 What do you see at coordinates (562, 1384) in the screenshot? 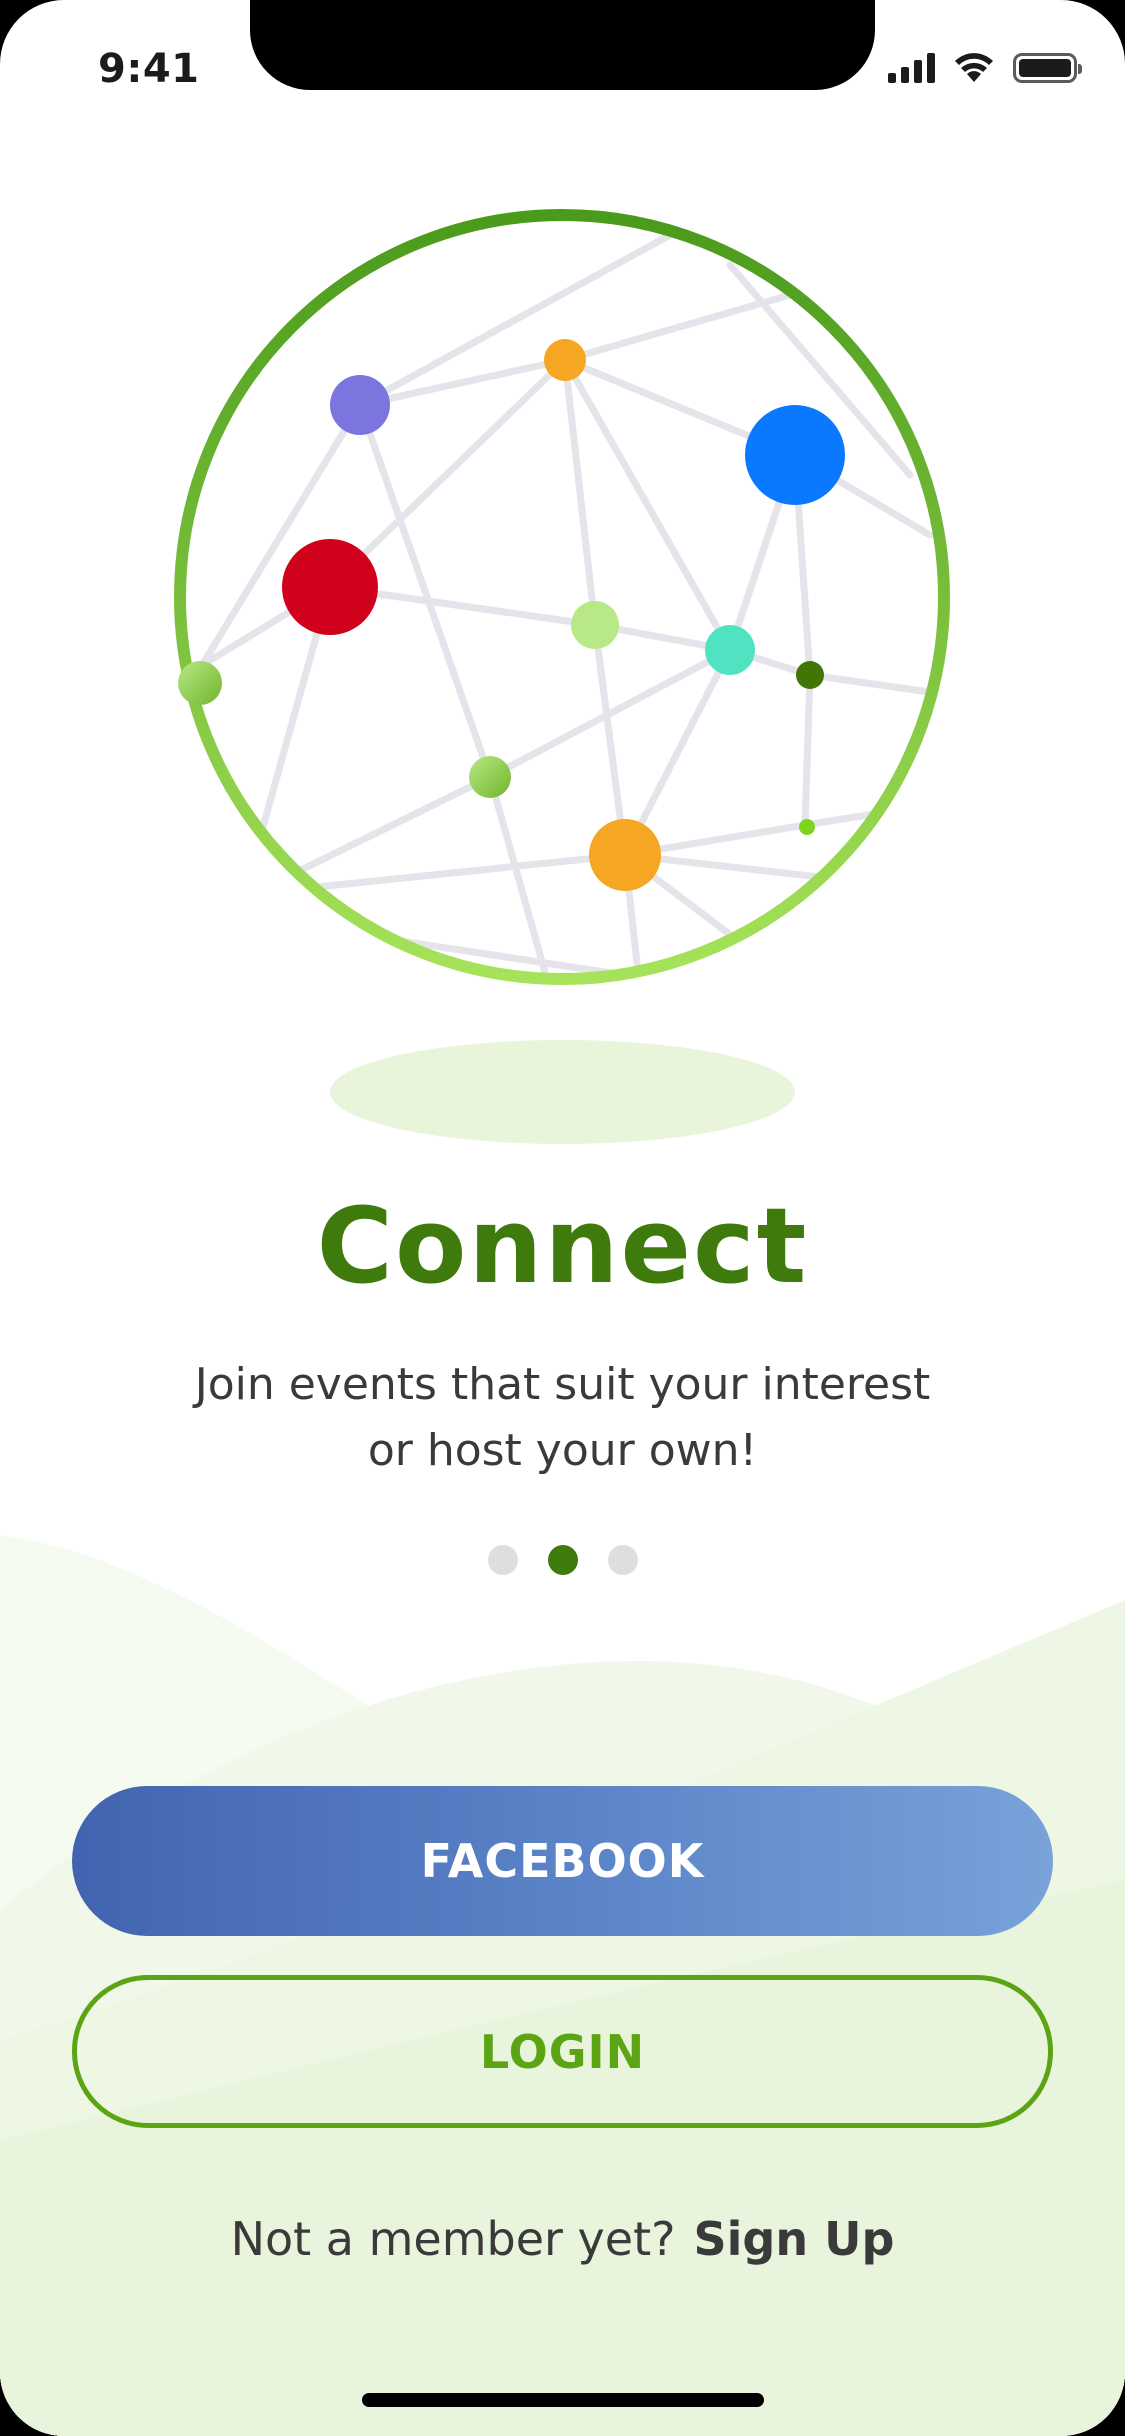
I see `subtitle-line-1: Join events that suit your interest` at bounding box center [562, 1384].